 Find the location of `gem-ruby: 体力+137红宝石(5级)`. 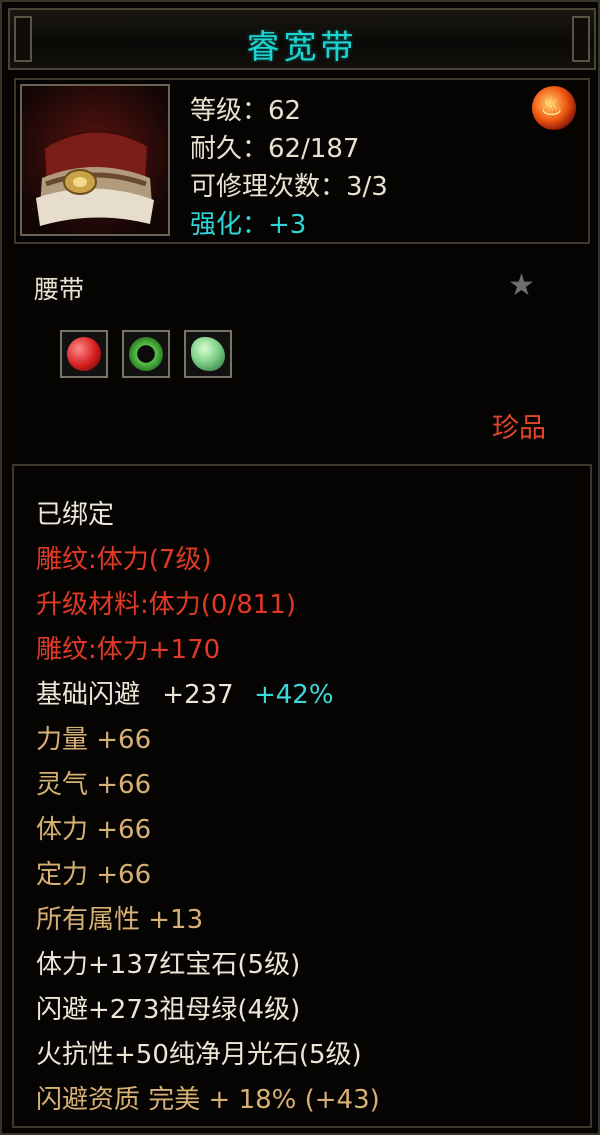

gem-ruby: 体力+137红宝石(5级) is located at coordinates (168, 965).